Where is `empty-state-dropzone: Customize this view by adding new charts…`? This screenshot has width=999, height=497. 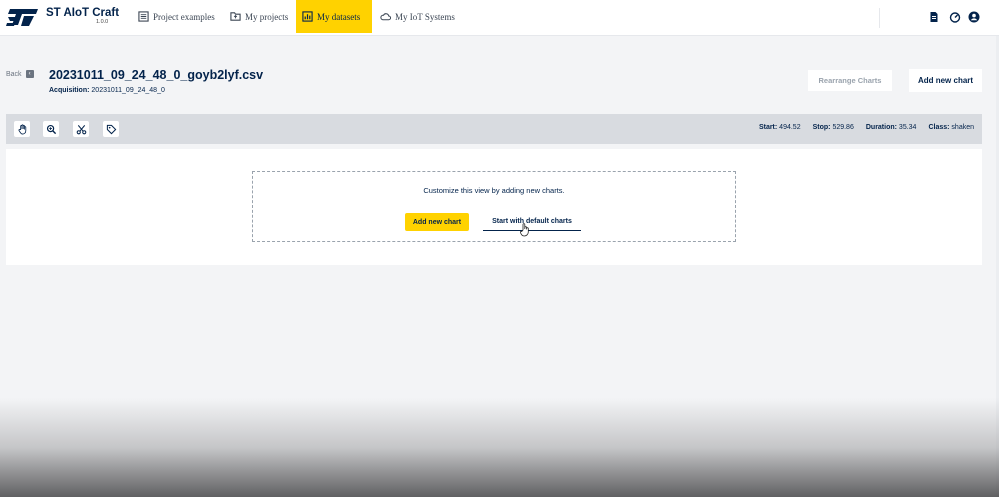
empty-state-dropzone: Customize this view by adding new charts… is located at coordinates (494, 206).